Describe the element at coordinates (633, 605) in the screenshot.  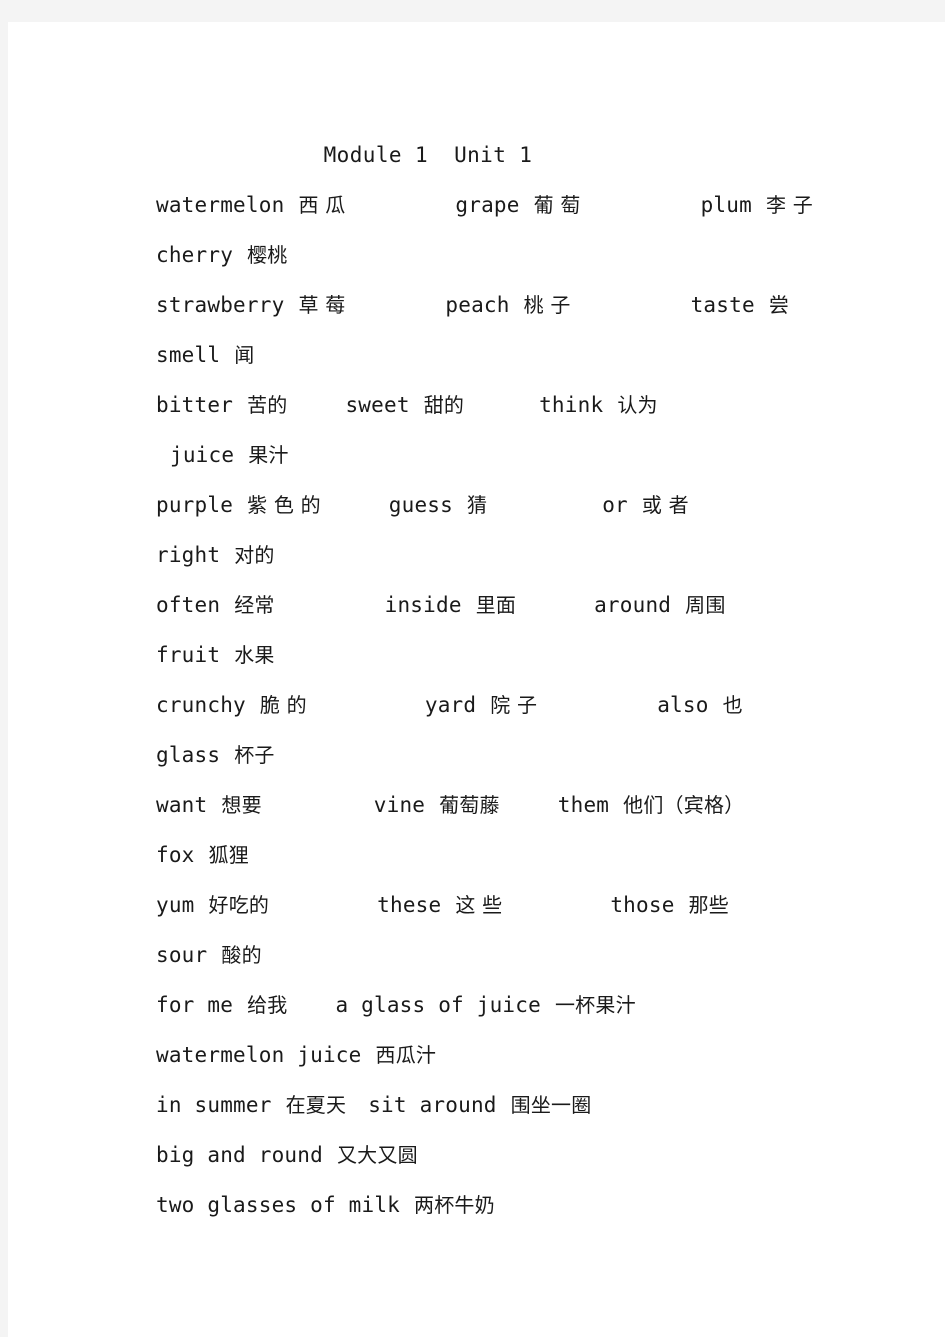
I see `vocabulary-term-english: around` at that location.